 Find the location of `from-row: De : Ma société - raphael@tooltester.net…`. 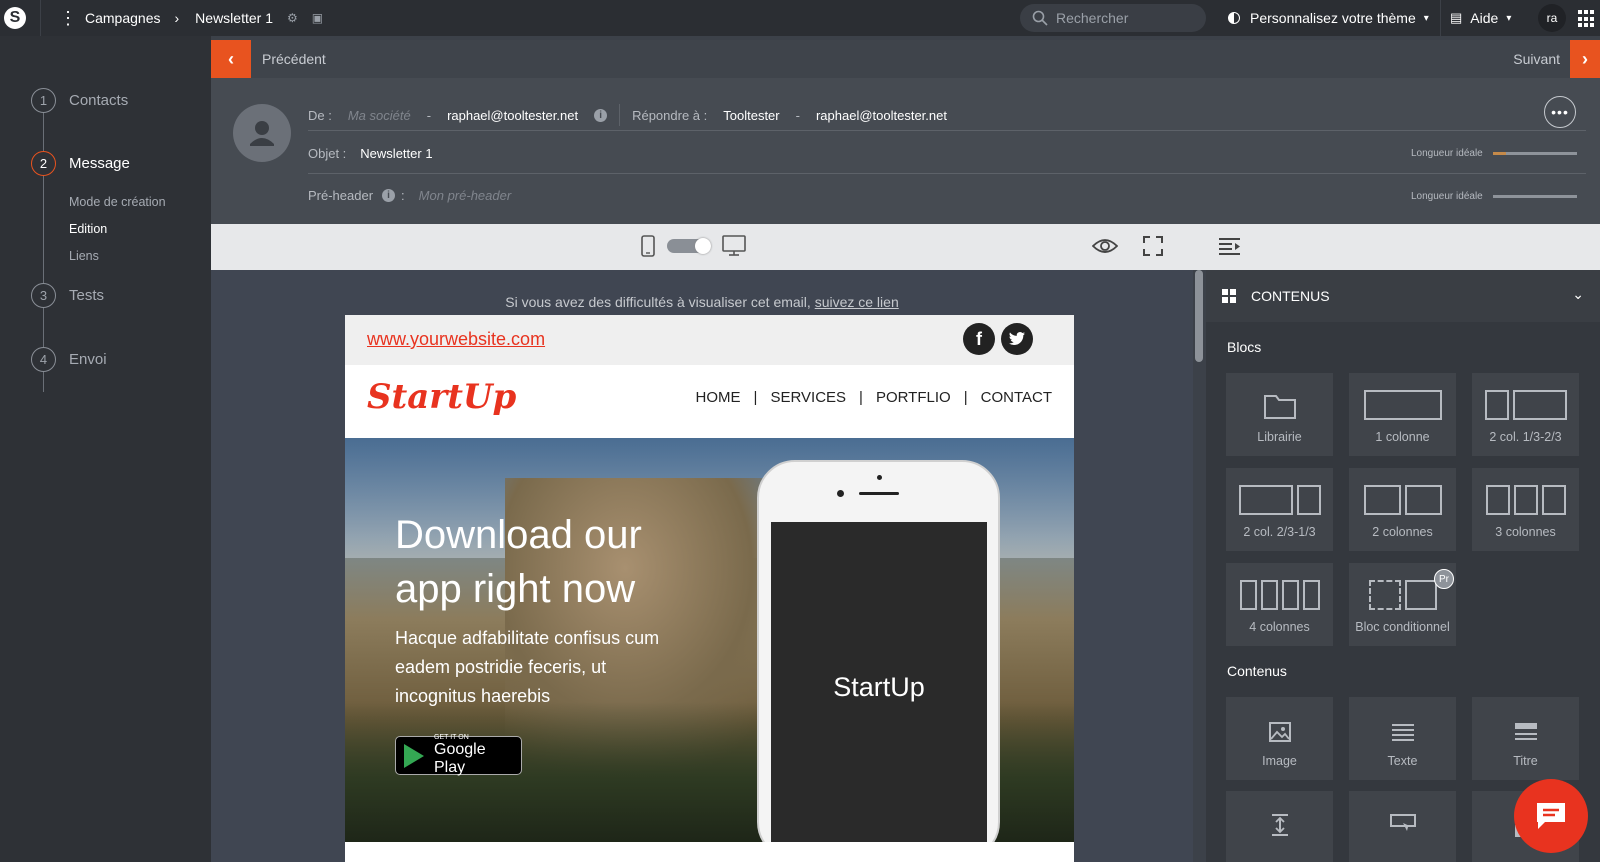

from-row: De : Ma société - raphael@tooltester.net… is located at coordinates (627, 115).